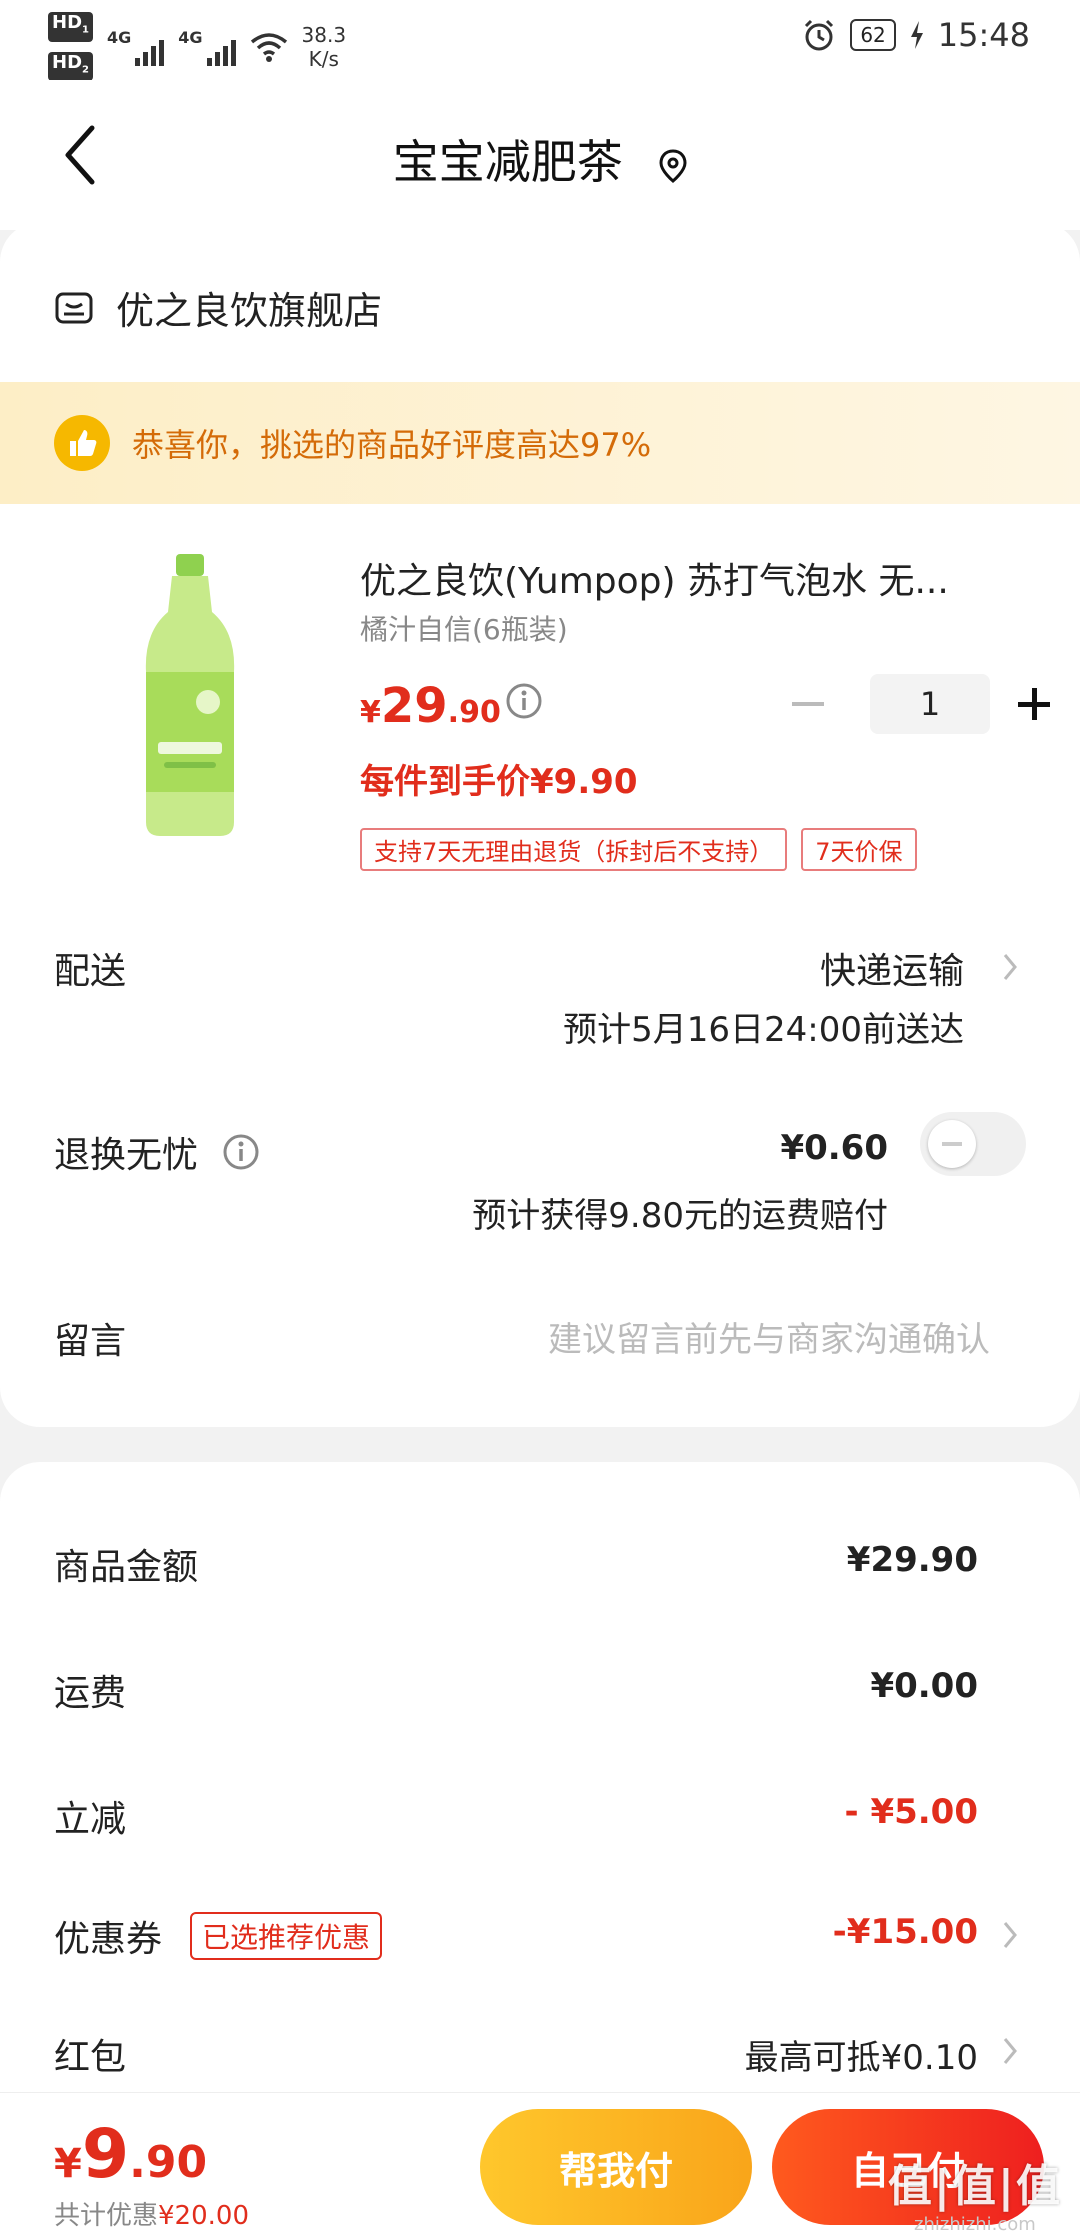 This screenshot has height=2240, width=1080. Describe the element at coordinates (808, 704) in the screenshot. I see `decrease-button` at that location.